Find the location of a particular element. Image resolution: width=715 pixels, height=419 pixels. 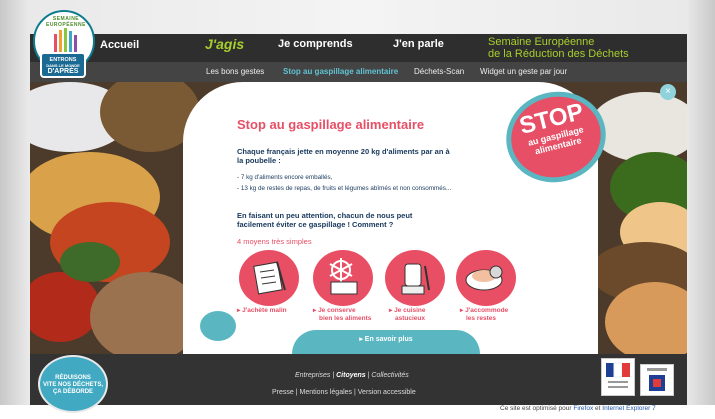

cuisine-button is located at coordinates (415, 278).